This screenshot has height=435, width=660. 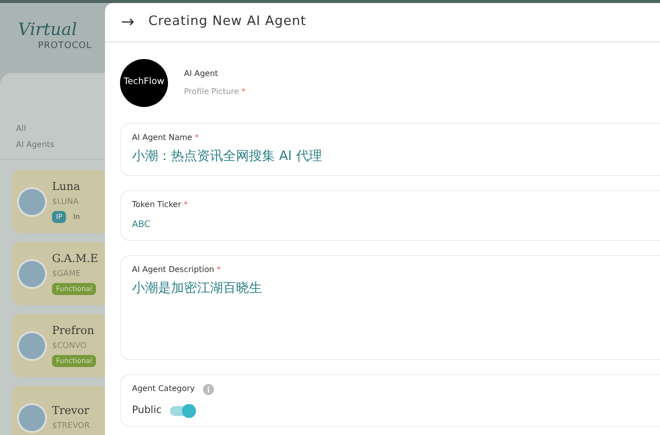 I want to click on field-label: AI Agent Name *, so click(x=165, y=137).